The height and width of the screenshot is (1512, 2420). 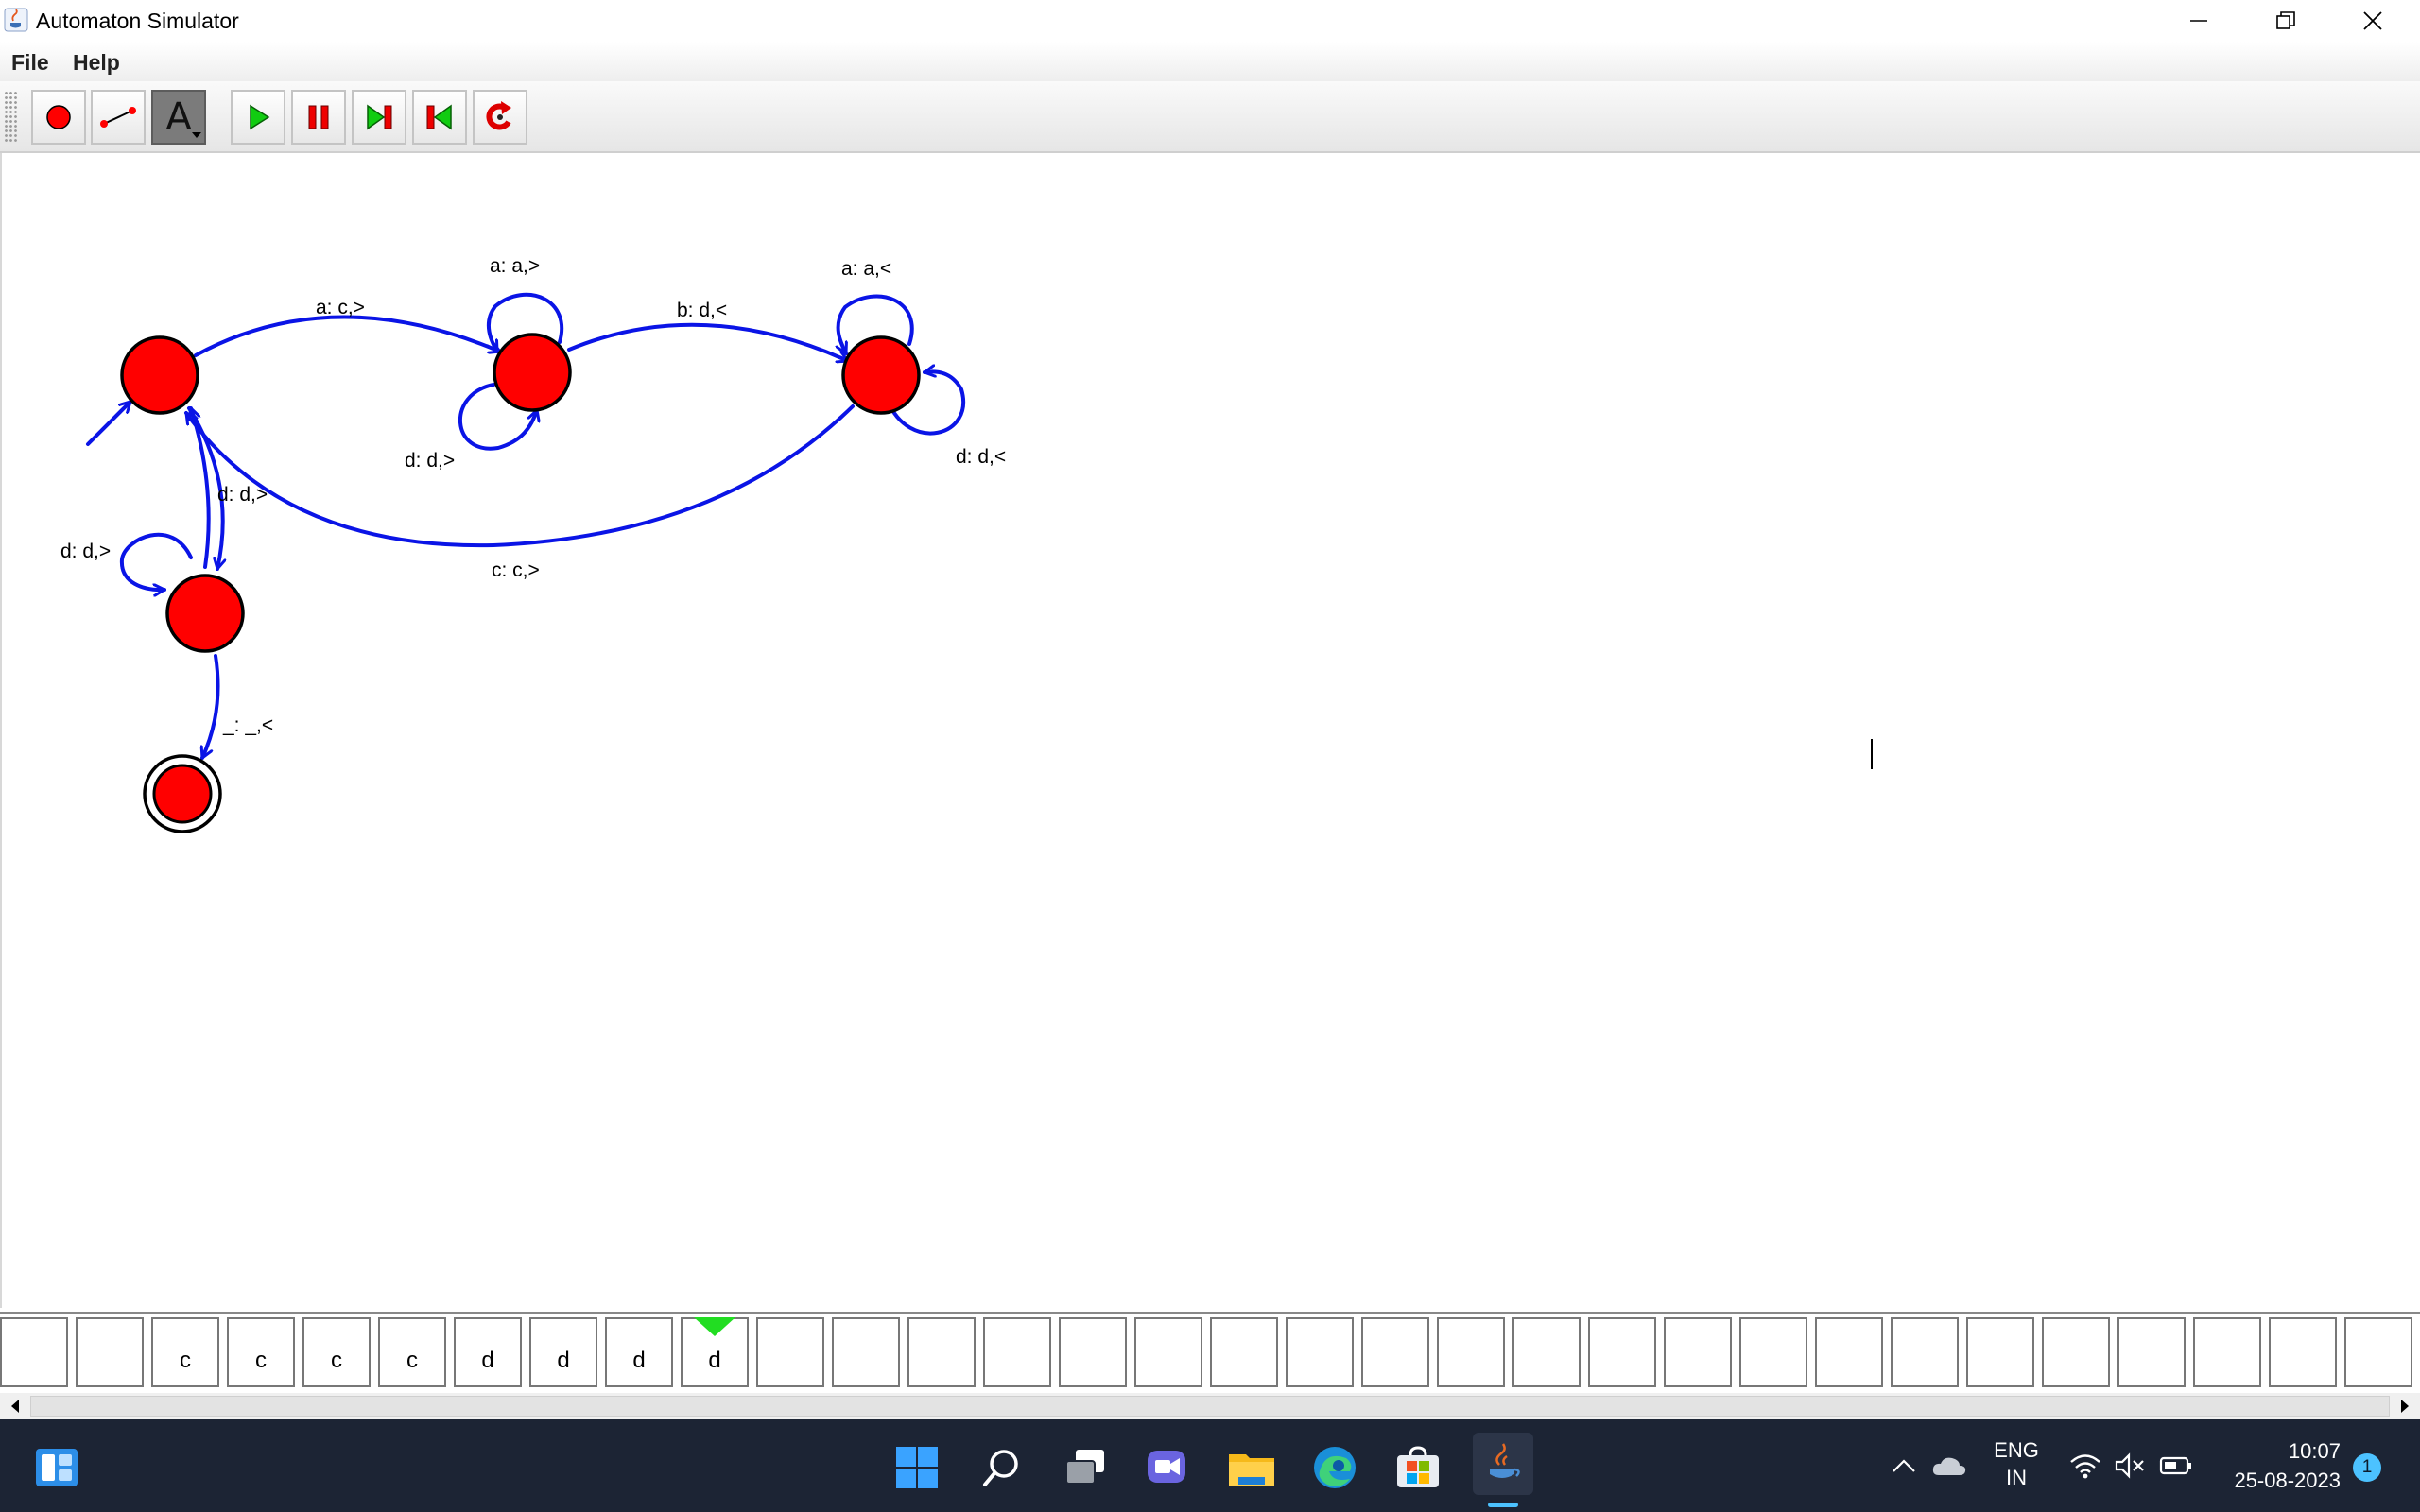 What do you see at coordinates (108, 424) in the screenshot?
I see `initial-arrow` at bounding box center [108, 424].